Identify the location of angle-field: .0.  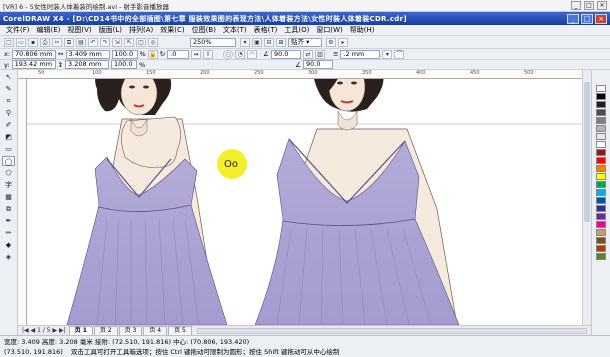
(178, 54).